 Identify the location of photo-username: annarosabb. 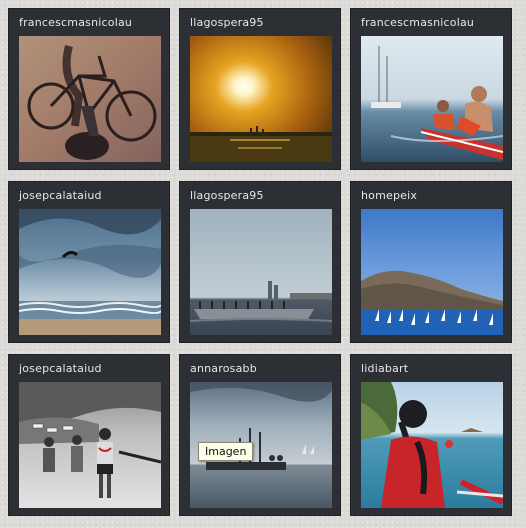
(223, 368).